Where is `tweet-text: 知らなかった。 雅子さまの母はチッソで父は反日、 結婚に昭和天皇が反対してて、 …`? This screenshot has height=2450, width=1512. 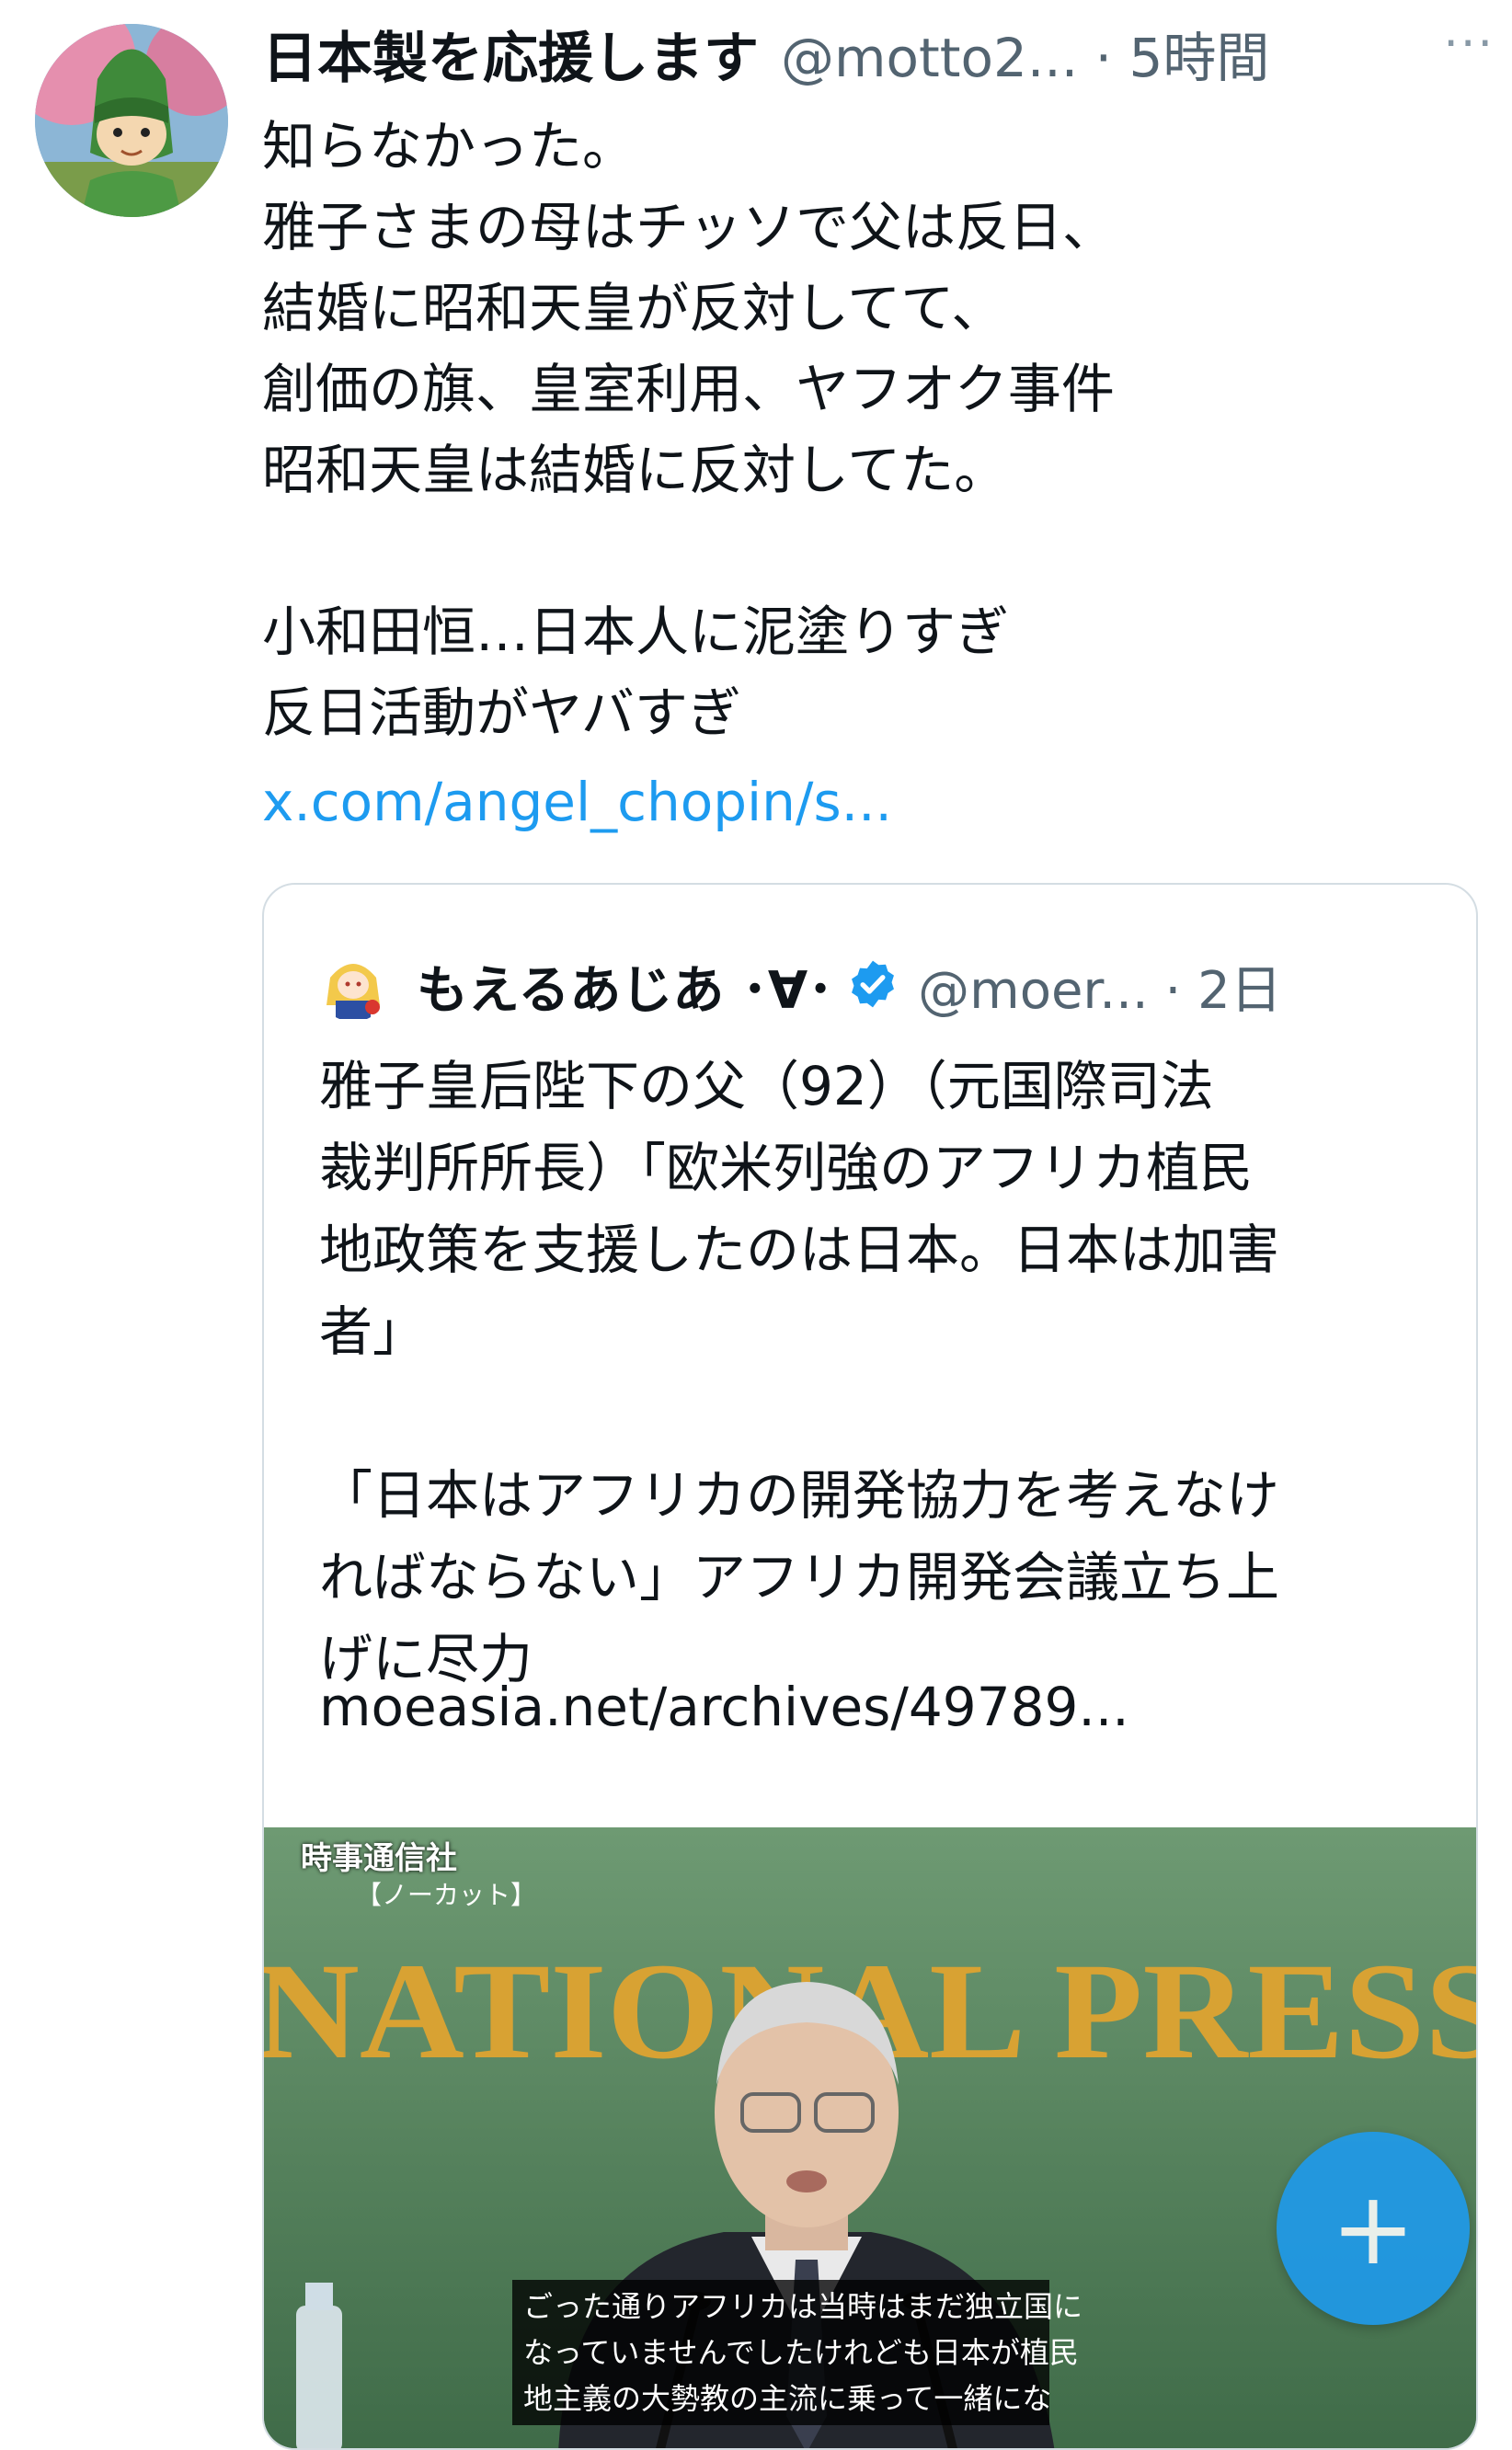 tweet-text: 知らなかった。 雅子さまの母はチッソで父は反日、 結婚に昭和天皇が反対してて、 … is located at coordinates (689, 429).